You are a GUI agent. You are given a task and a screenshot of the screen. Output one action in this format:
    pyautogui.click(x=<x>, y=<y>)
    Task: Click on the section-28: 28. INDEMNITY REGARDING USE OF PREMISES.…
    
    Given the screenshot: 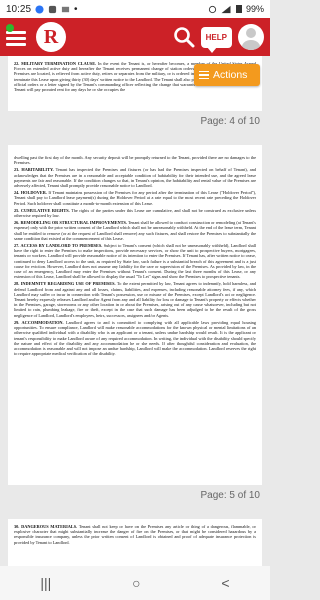 What is the action you would take?
    pyautogui.click(x=135, y=299)
    